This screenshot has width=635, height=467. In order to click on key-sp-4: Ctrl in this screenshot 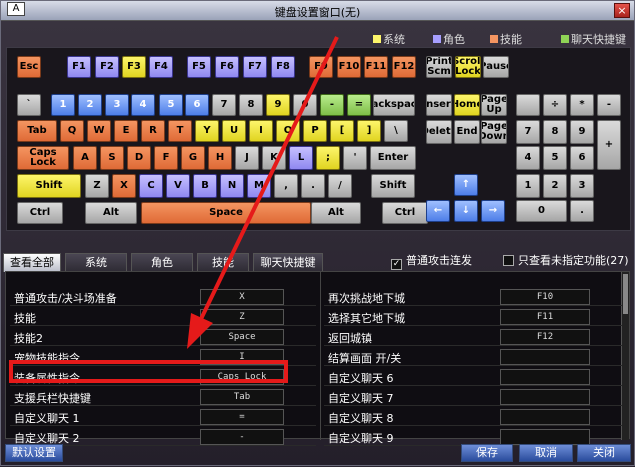, I will do `click(405, 213)`.